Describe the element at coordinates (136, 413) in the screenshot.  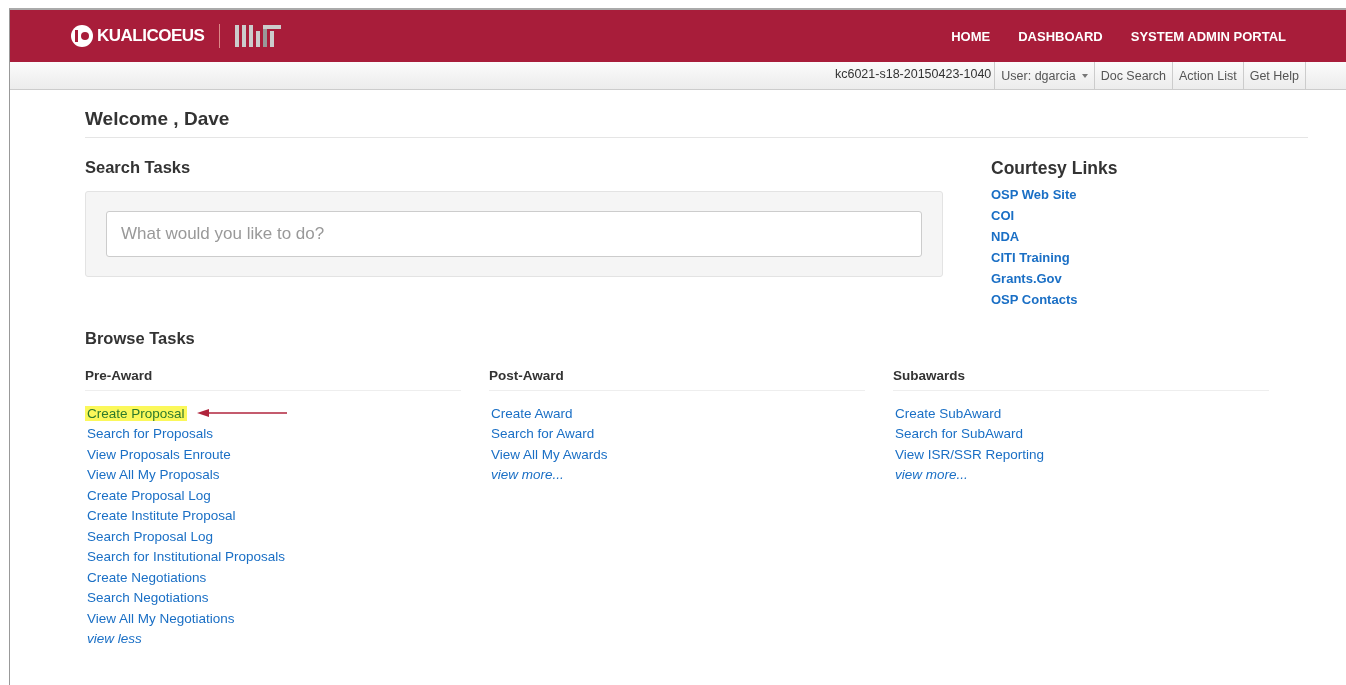
I see `task-link: Create Proposal` at that location.